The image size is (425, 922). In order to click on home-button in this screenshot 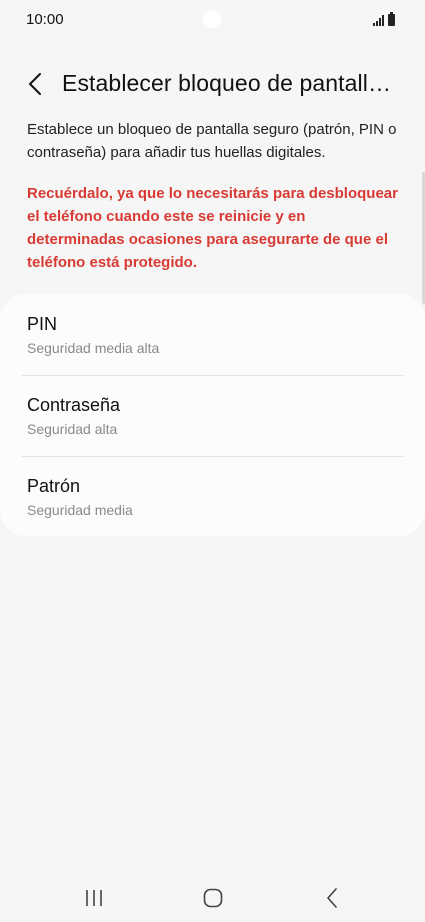, I will do `click(213, 898)`.